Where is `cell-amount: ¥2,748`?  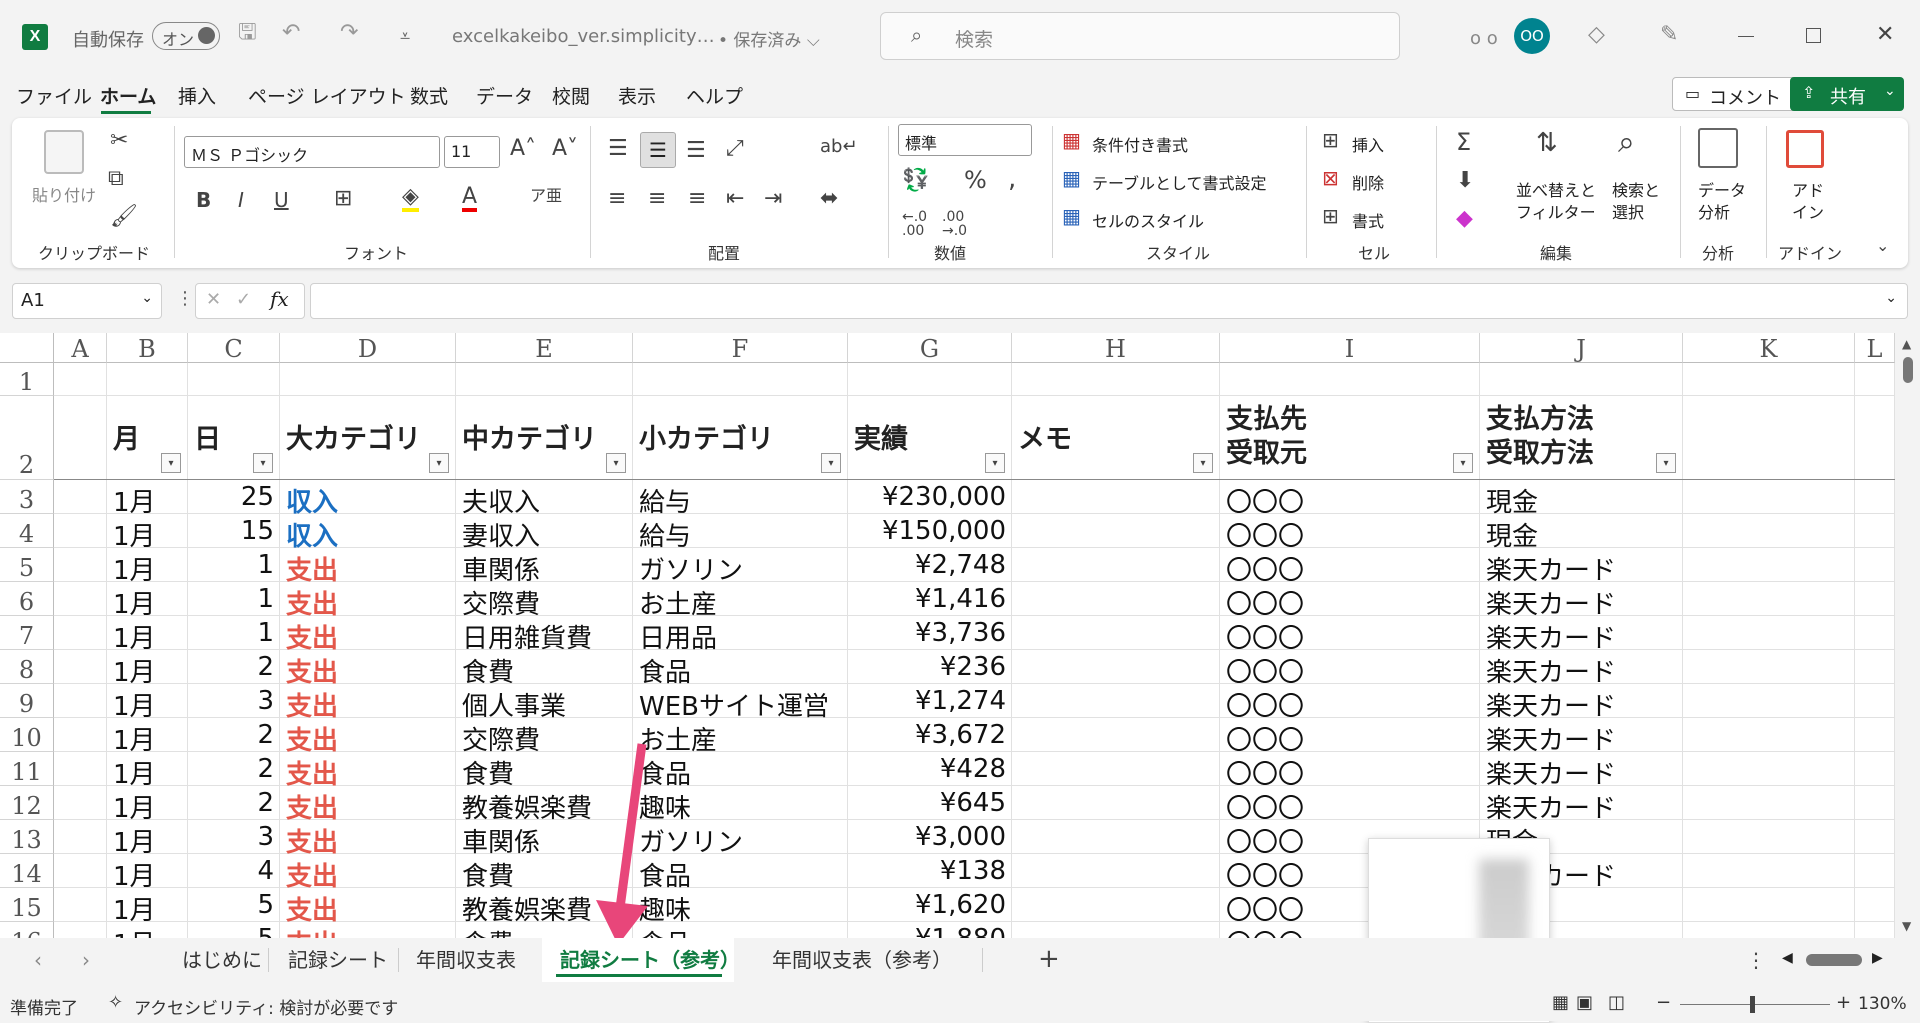
cell-amount: ¥2,748 is located at coordinates (960, 565).